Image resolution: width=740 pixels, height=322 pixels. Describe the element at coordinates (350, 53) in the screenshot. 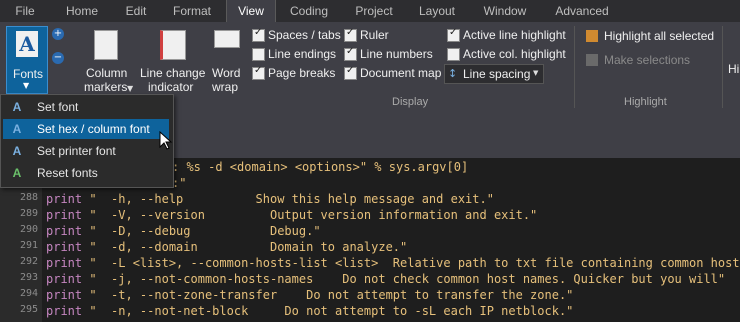

I see `line-numbers-checkbox` at that location.